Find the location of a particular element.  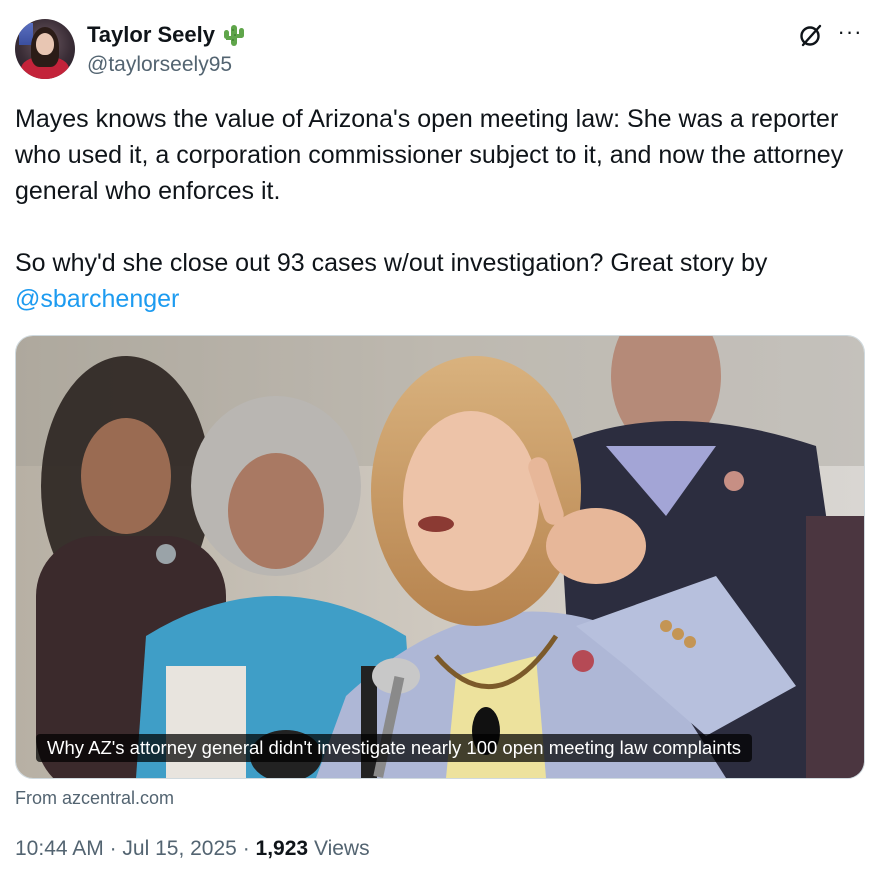

views-count: 1,923 is located at coordinates (282, 848).